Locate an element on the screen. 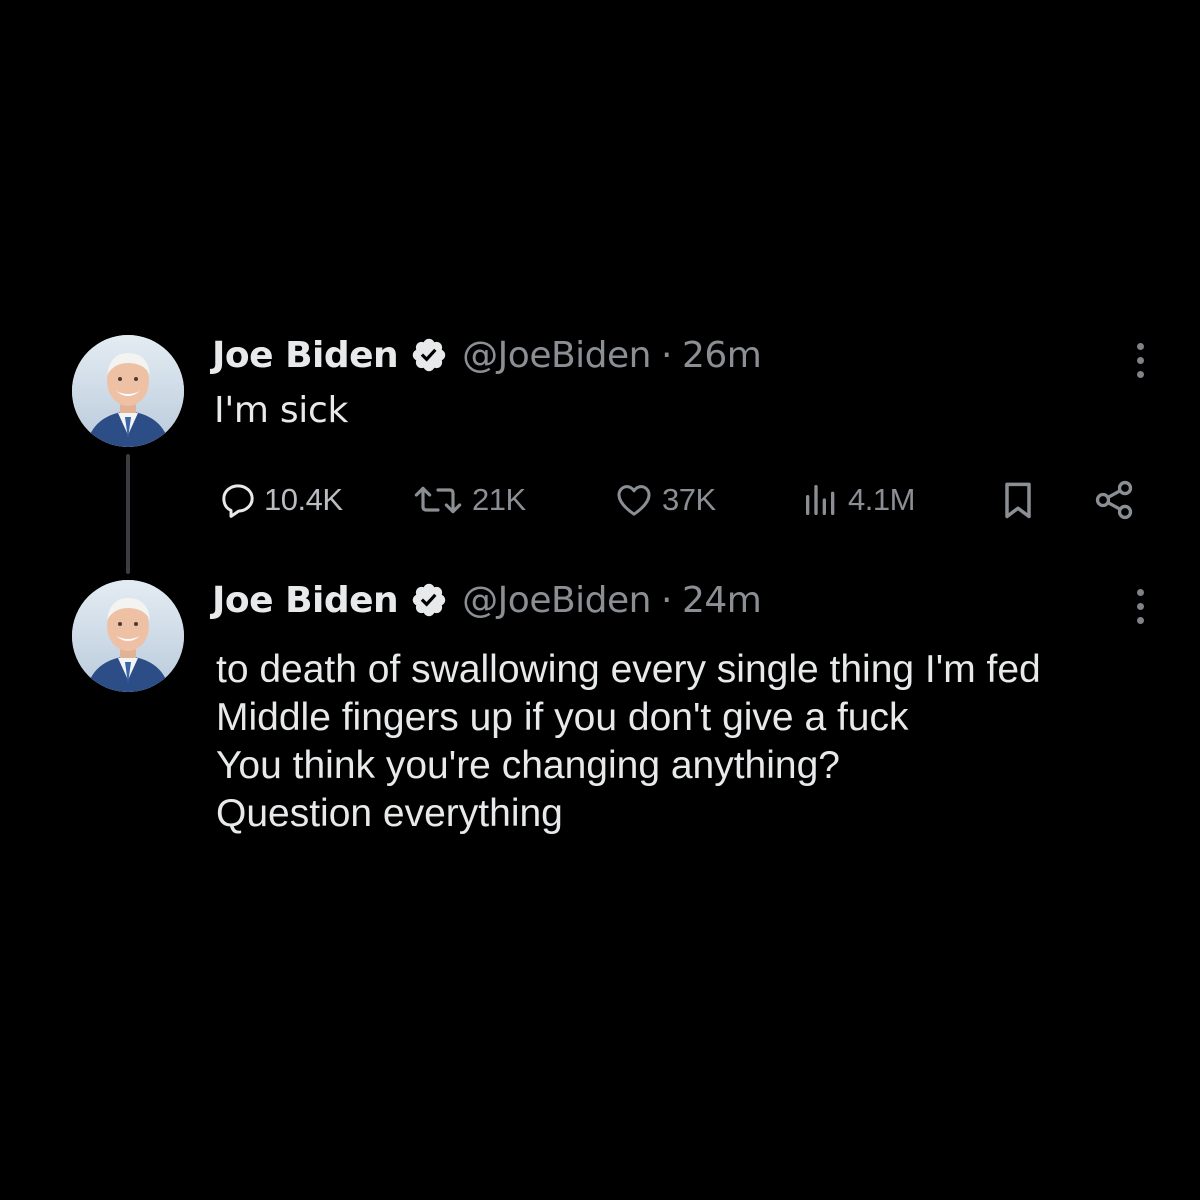 Image resolution: width=1200 pixels, height=1200 pixels. tweet-text-line: Question everything is located at coordinates (389, 813).